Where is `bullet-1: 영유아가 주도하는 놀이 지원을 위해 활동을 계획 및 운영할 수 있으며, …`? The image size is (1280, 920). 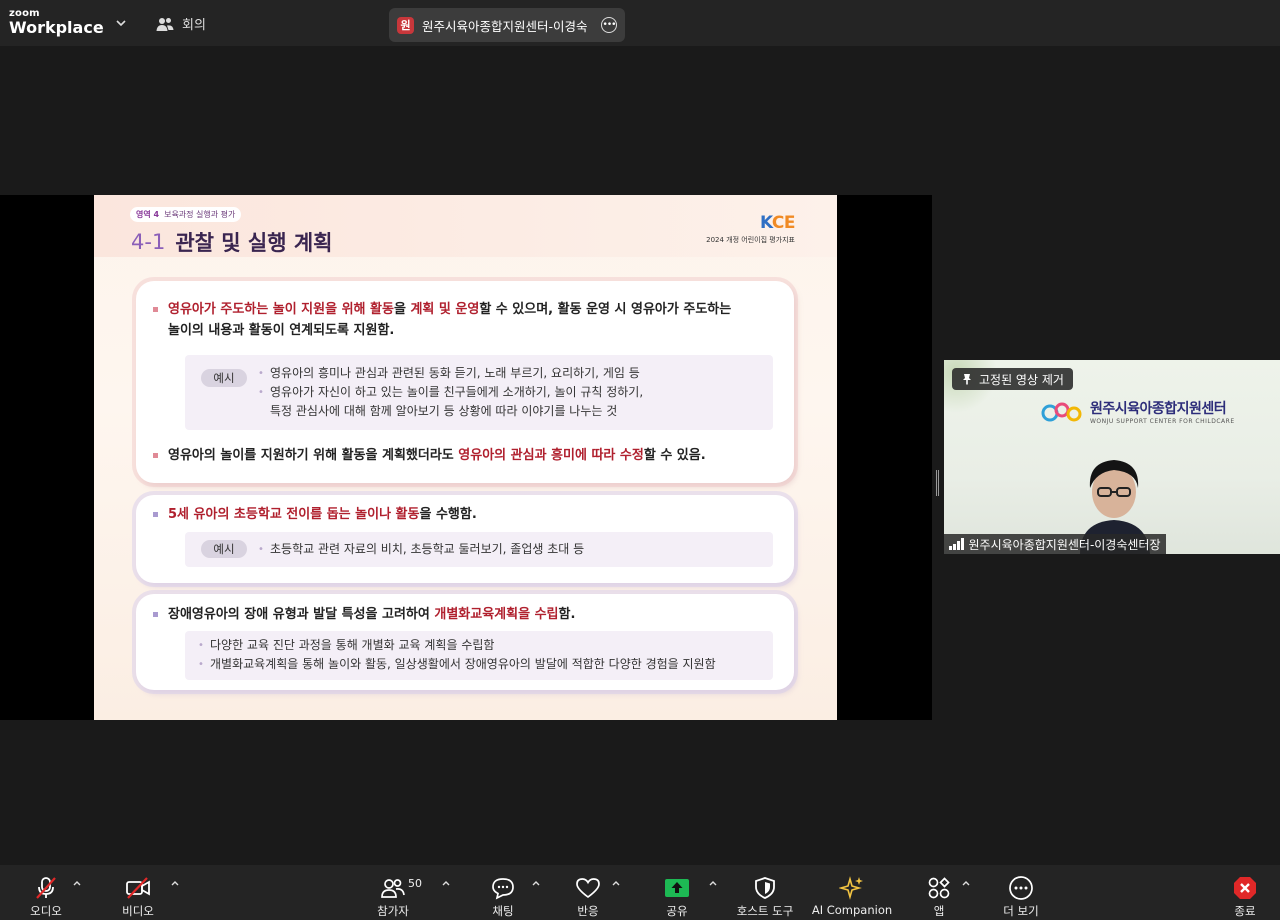 bullet-1: 영유아가 주도하는 놀이 지원을 위해 활동을 계획 및 운영할 수 있으며, … is located at coordinates (465, 320).